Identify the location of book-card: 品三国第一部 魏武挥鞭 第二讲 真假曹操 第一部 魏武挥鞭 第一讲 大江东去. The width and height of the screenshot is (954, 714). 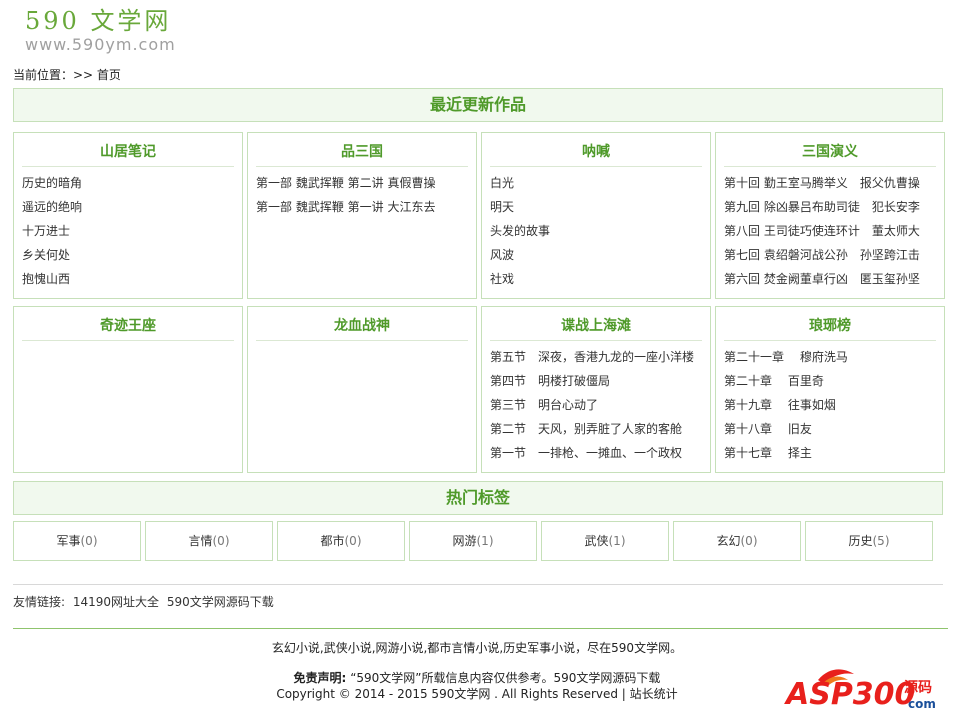
(362, 215).